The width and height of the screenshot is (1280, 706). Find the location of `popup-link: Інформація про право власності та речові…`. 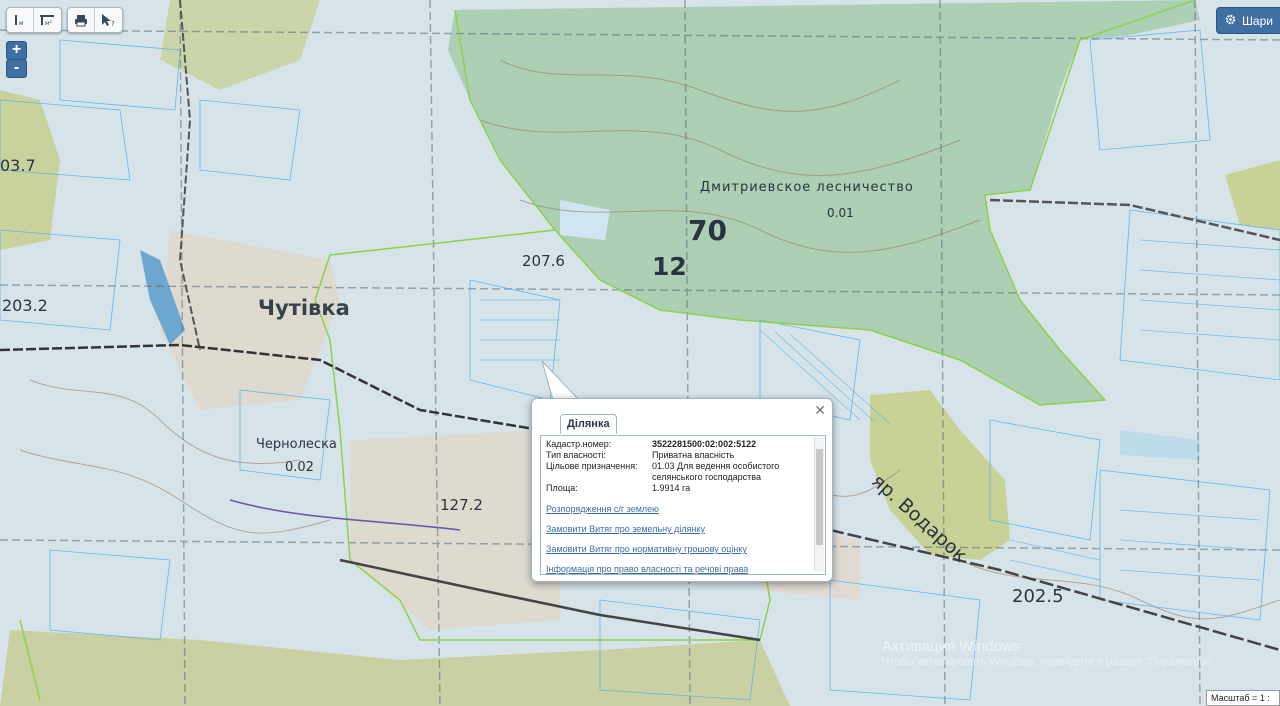

popup-link: Інформація про право власності та речові… is located at coordinates (678, 569).